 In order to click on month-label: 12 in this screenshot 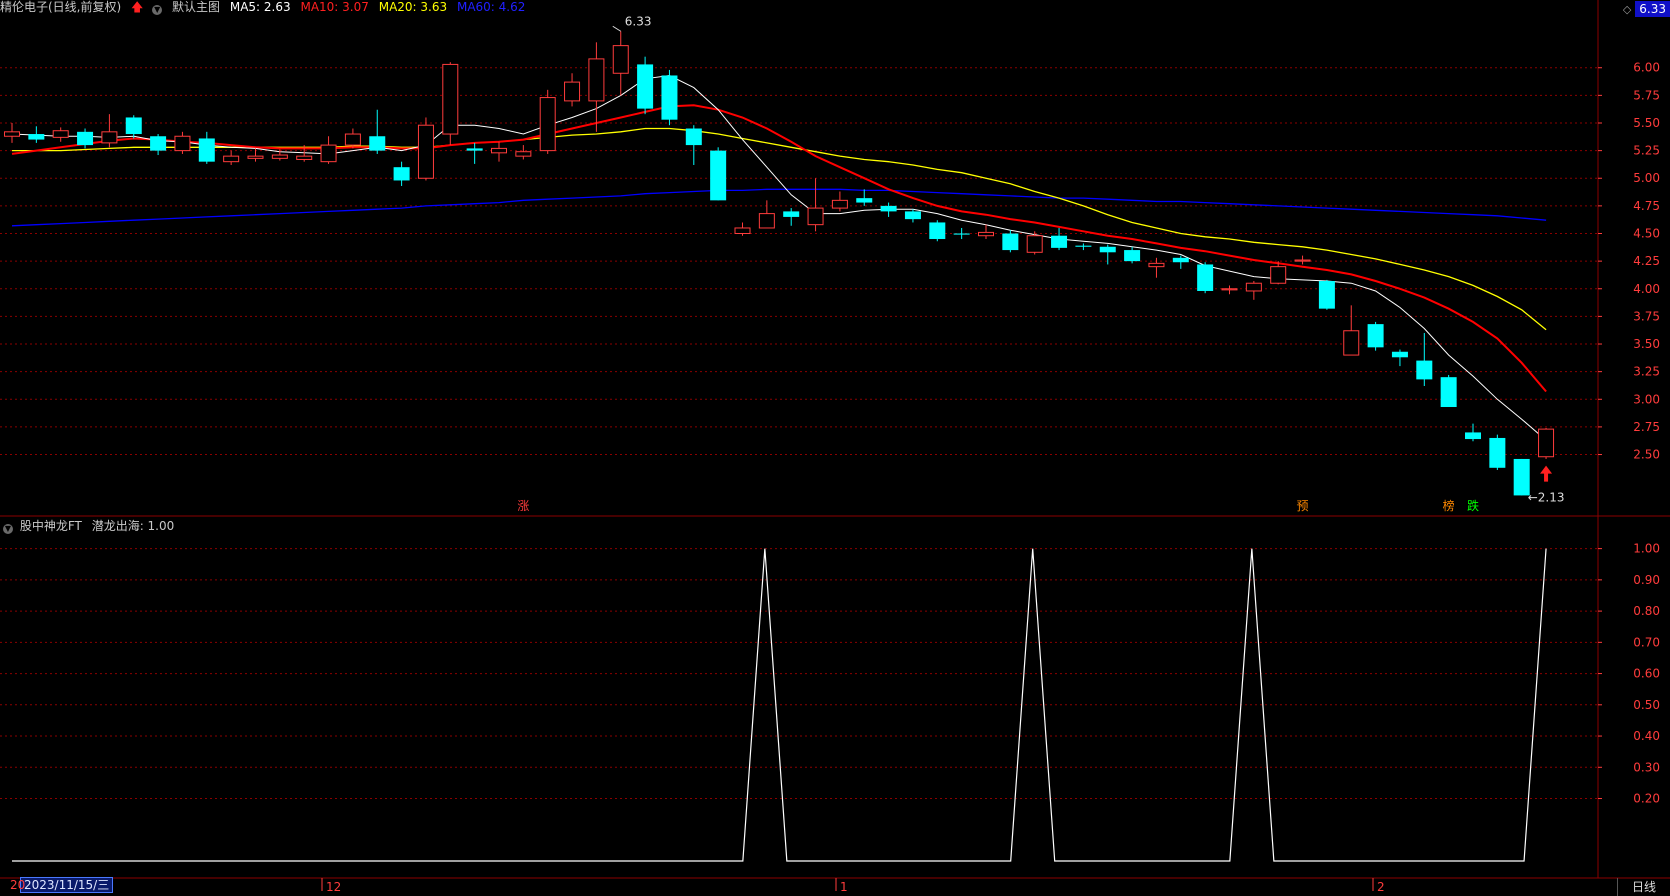, I will do `click(333, 887)`.